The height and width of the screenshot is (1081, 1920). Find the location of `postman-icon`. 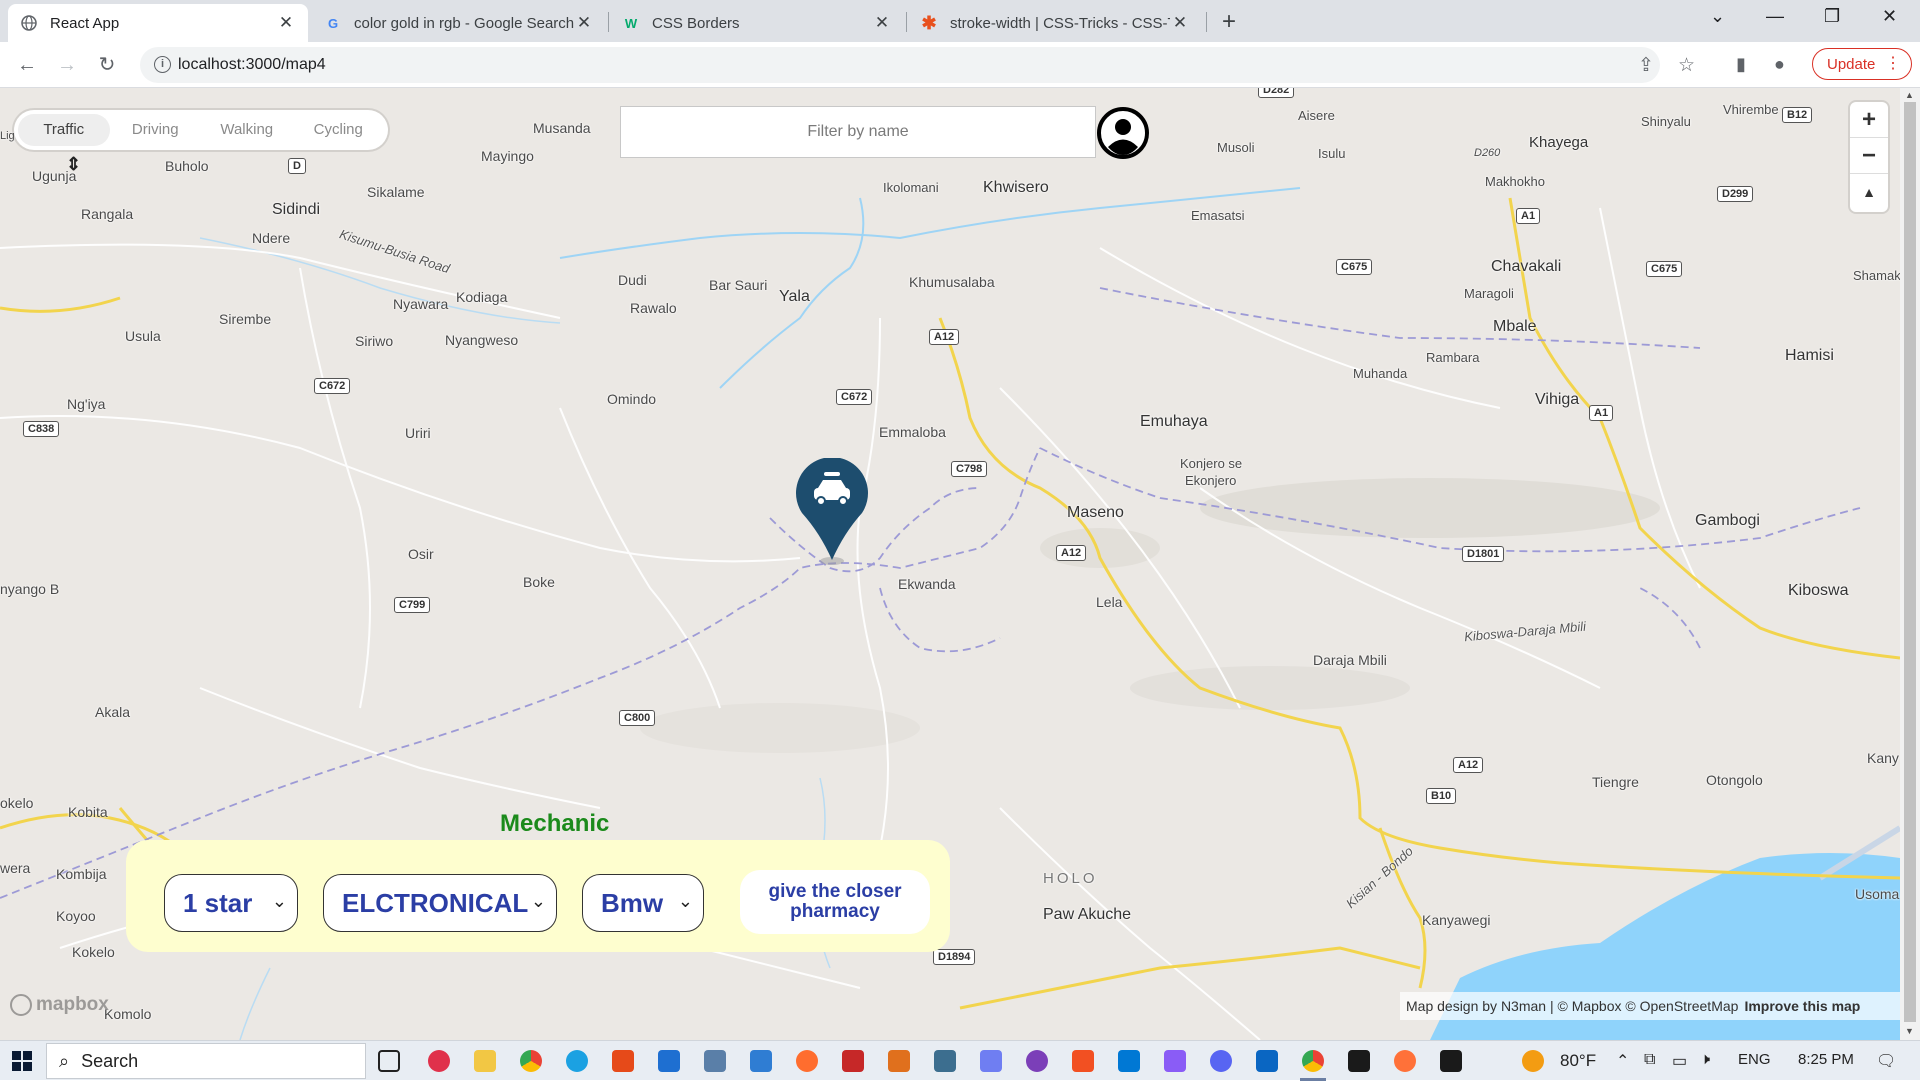

postman-icon is located at coordinates (807, 1061).